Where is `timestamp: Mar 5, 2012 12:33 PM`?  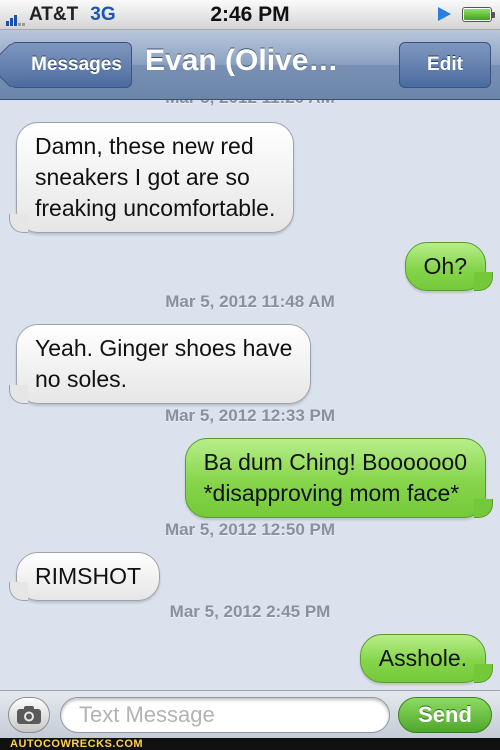
timestamp: Mar 5, 2012 12:33 PM is located at coordinates (250, 415).